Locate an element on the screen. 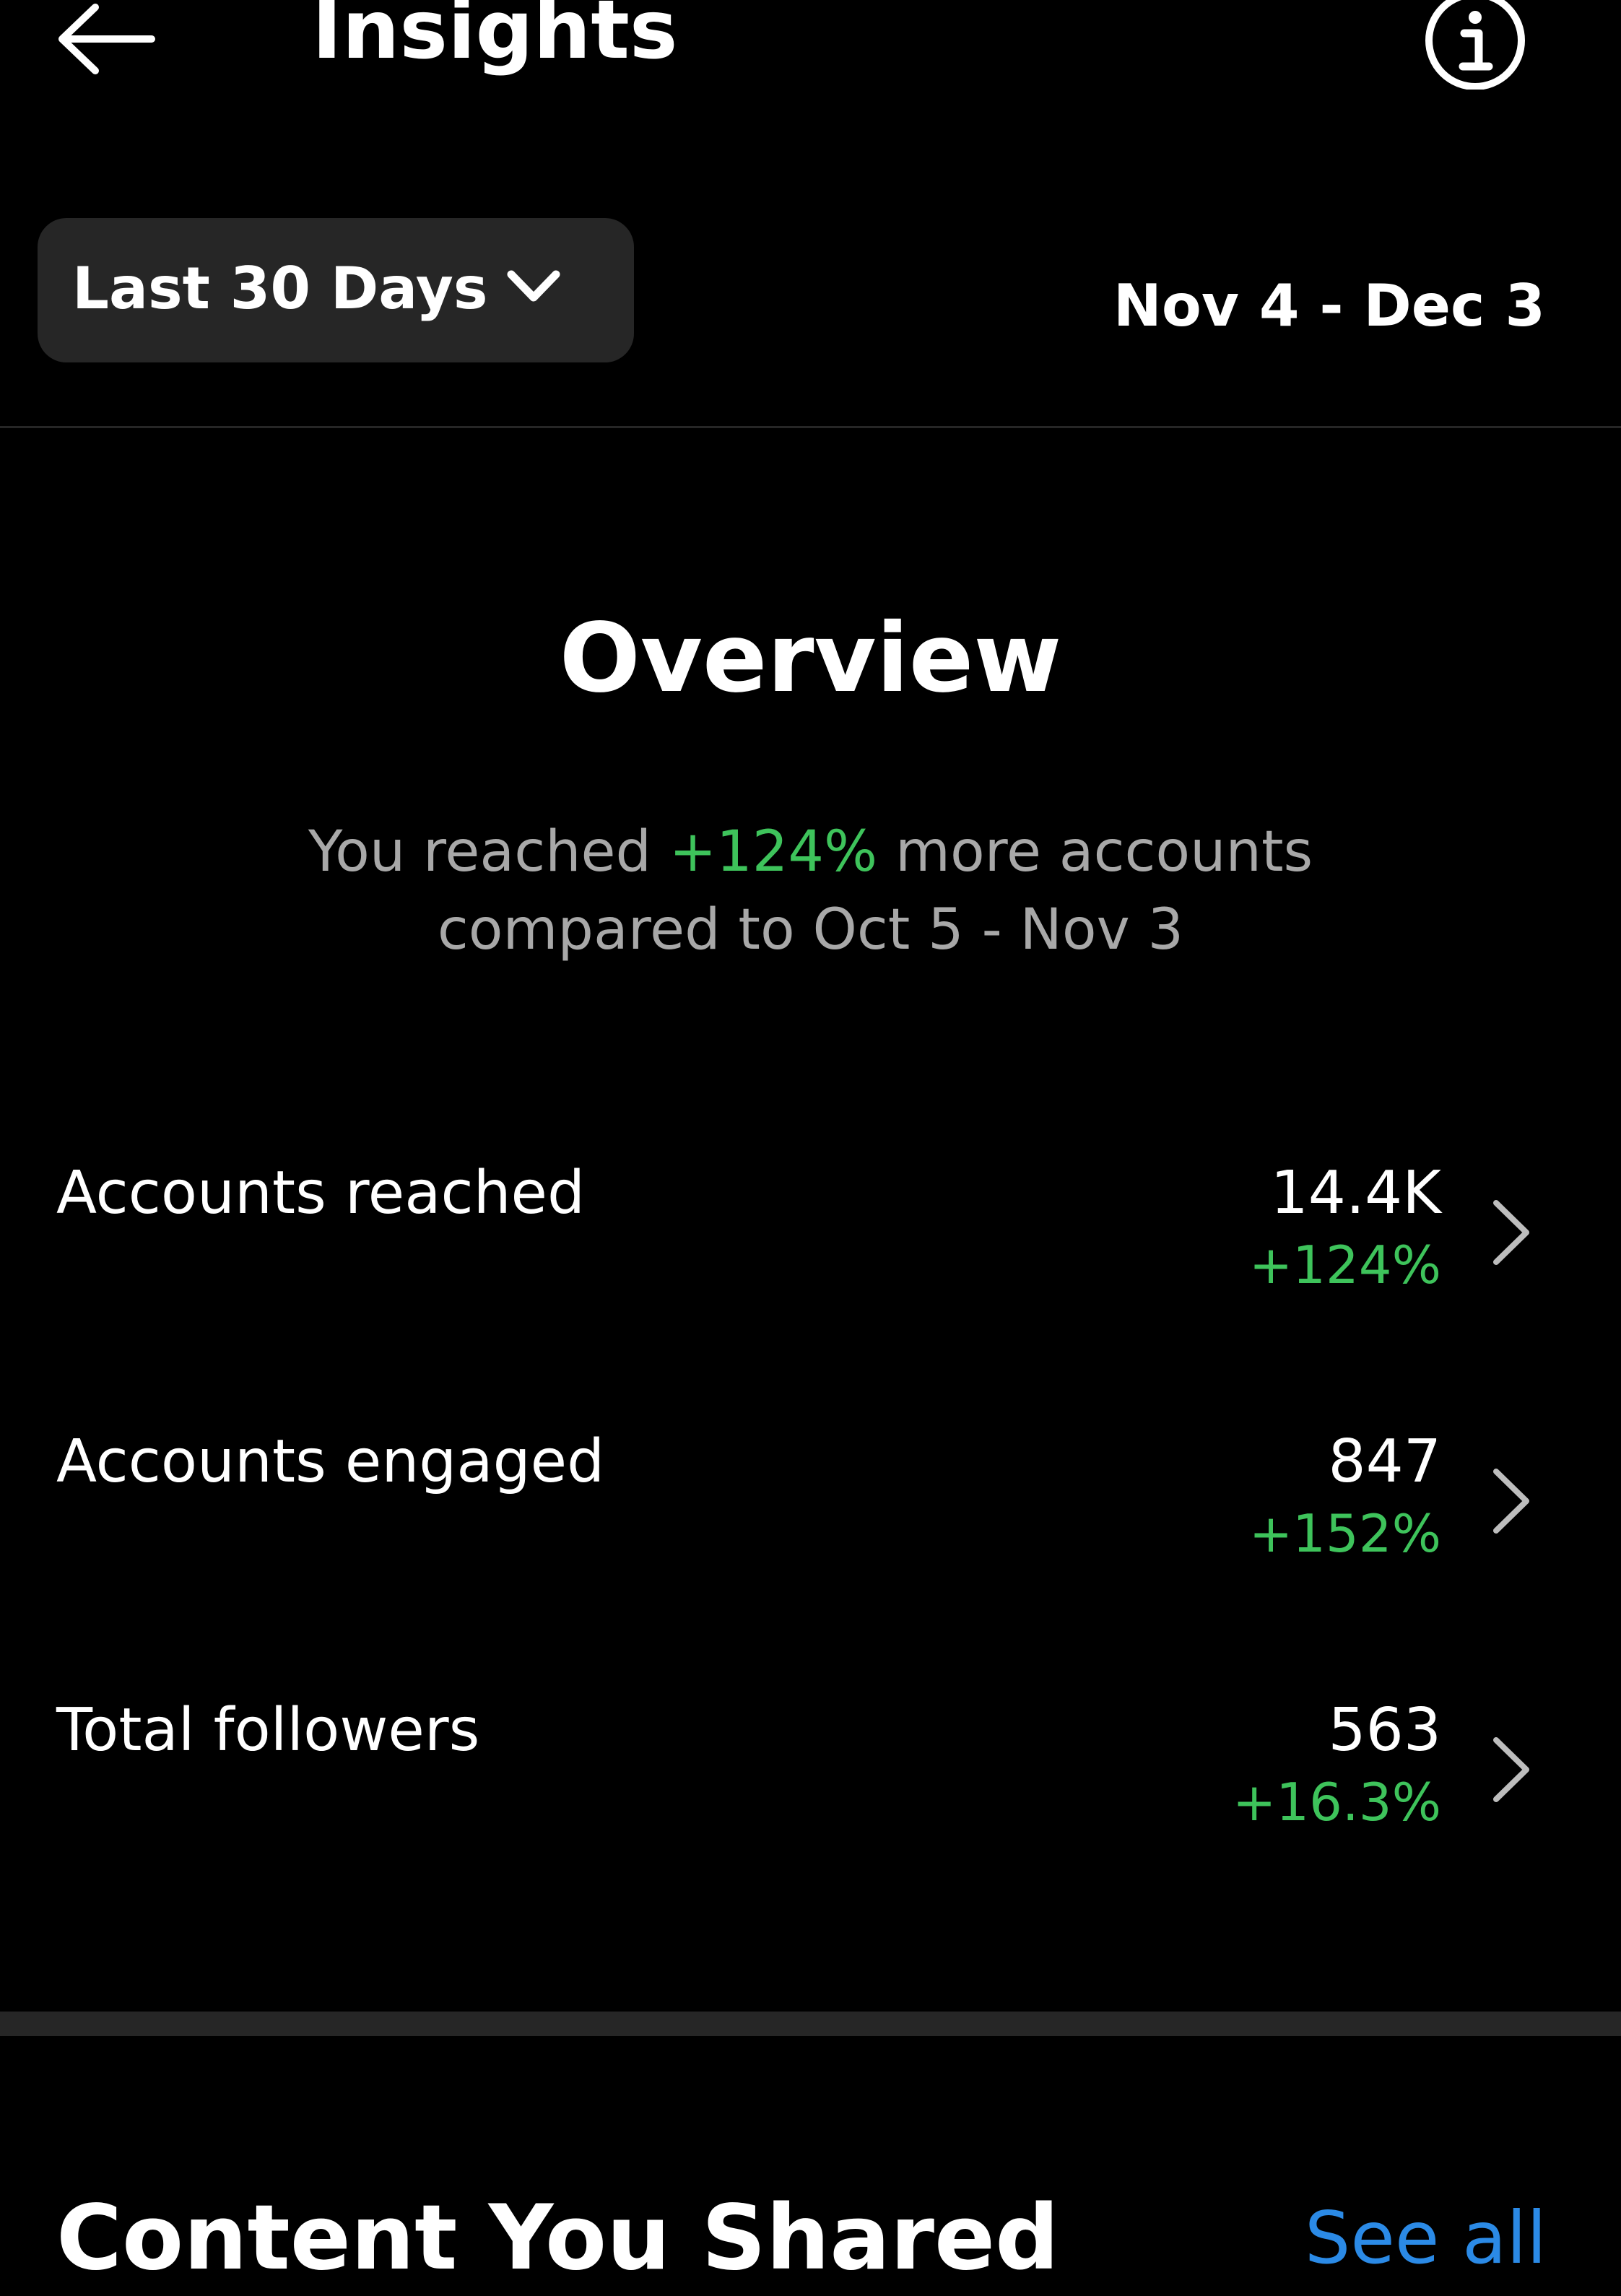  metric-label: Accounts engaged is located at coordinates (330, 1461).